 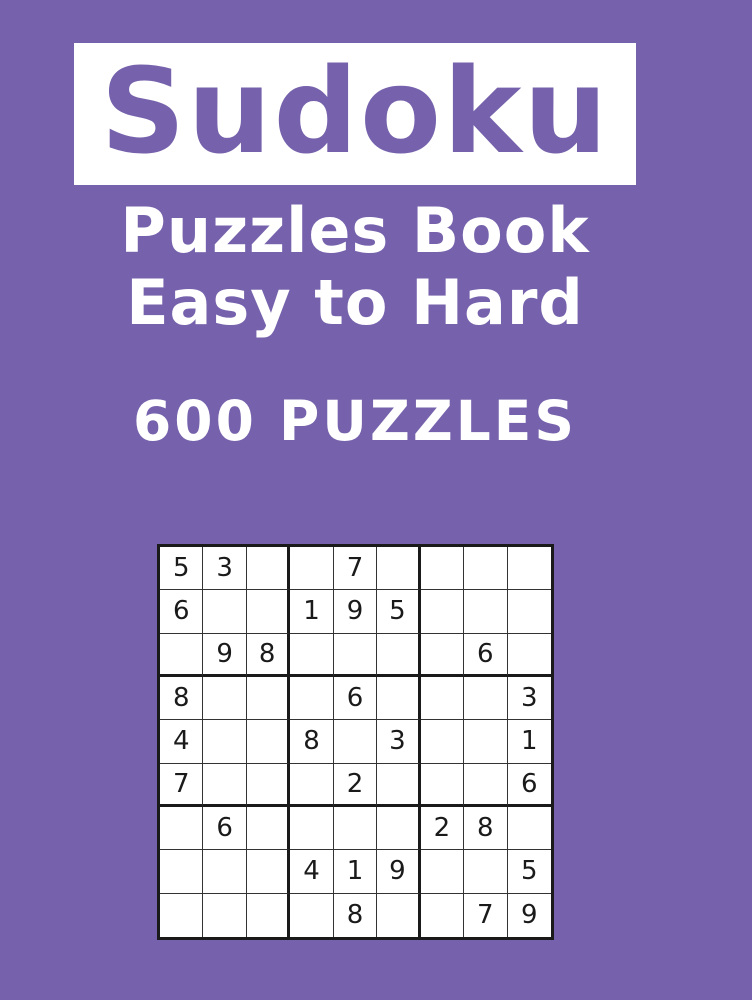 What do you see at coordinates (355, 111) in the screenshot?
I see `book-title: Sudoku` at bounding box center [355, 111].